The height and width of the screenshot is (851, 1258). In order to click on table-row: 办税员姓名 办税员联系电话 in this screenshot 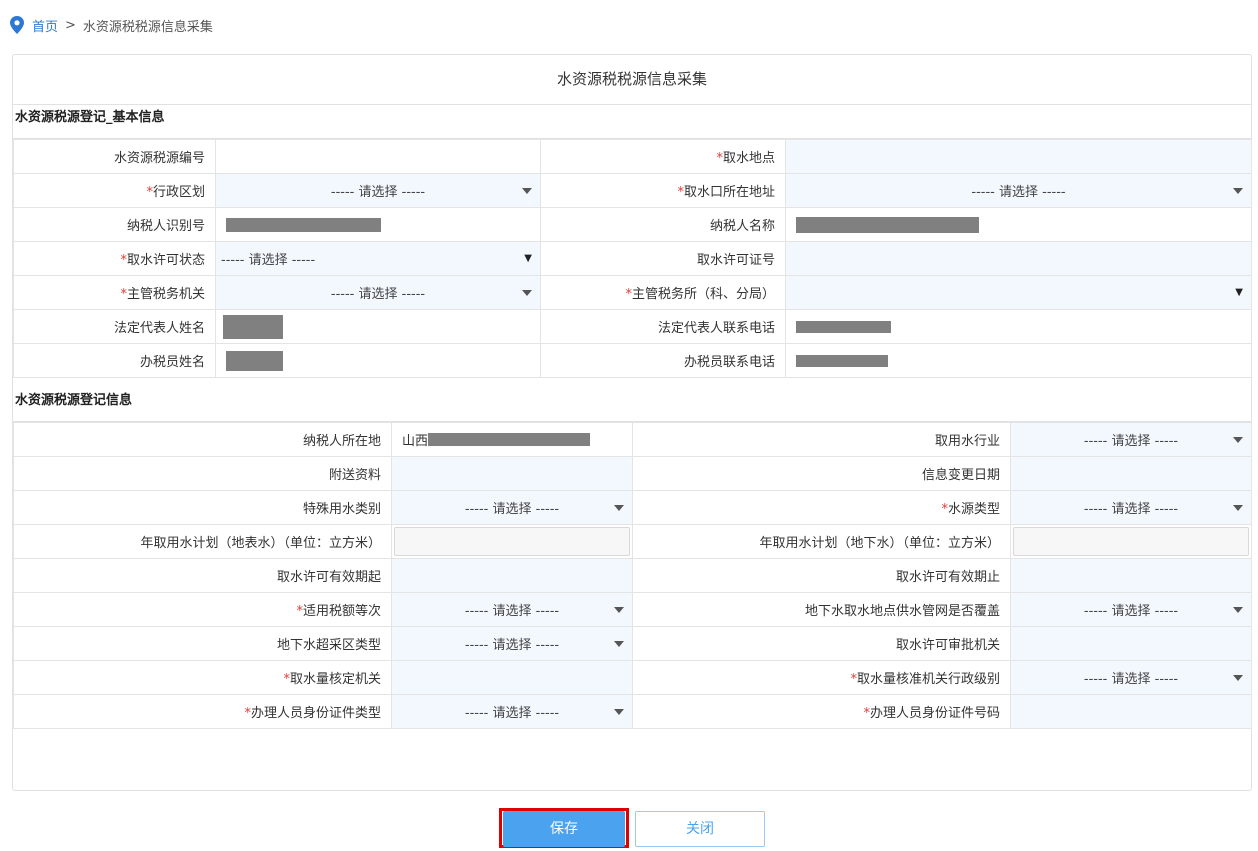, I will do `click(632, 360)`.